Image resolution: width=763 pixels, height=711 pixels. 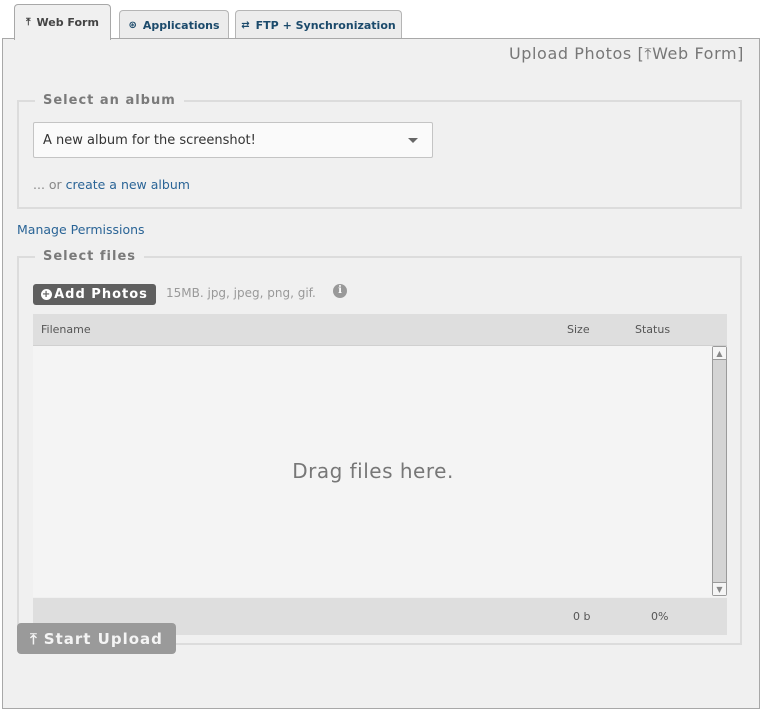 What do you see at coordinates (719, 353) in the screenshot?
I see `scroll-up-icon: ▲` at bounding box center [719, 353].